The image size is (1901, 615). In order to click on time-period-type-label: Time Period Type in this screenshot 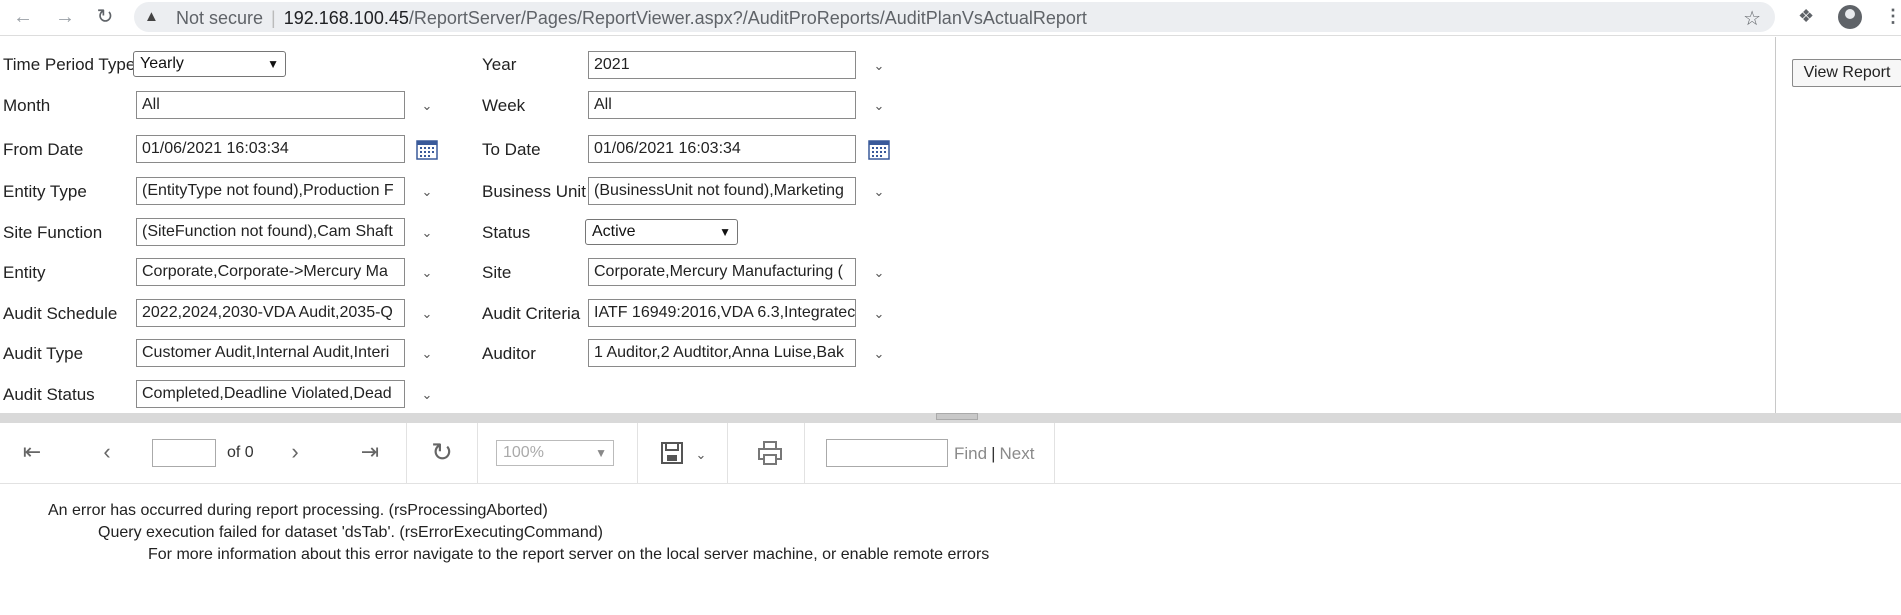, I will do `click(69, 64)`.